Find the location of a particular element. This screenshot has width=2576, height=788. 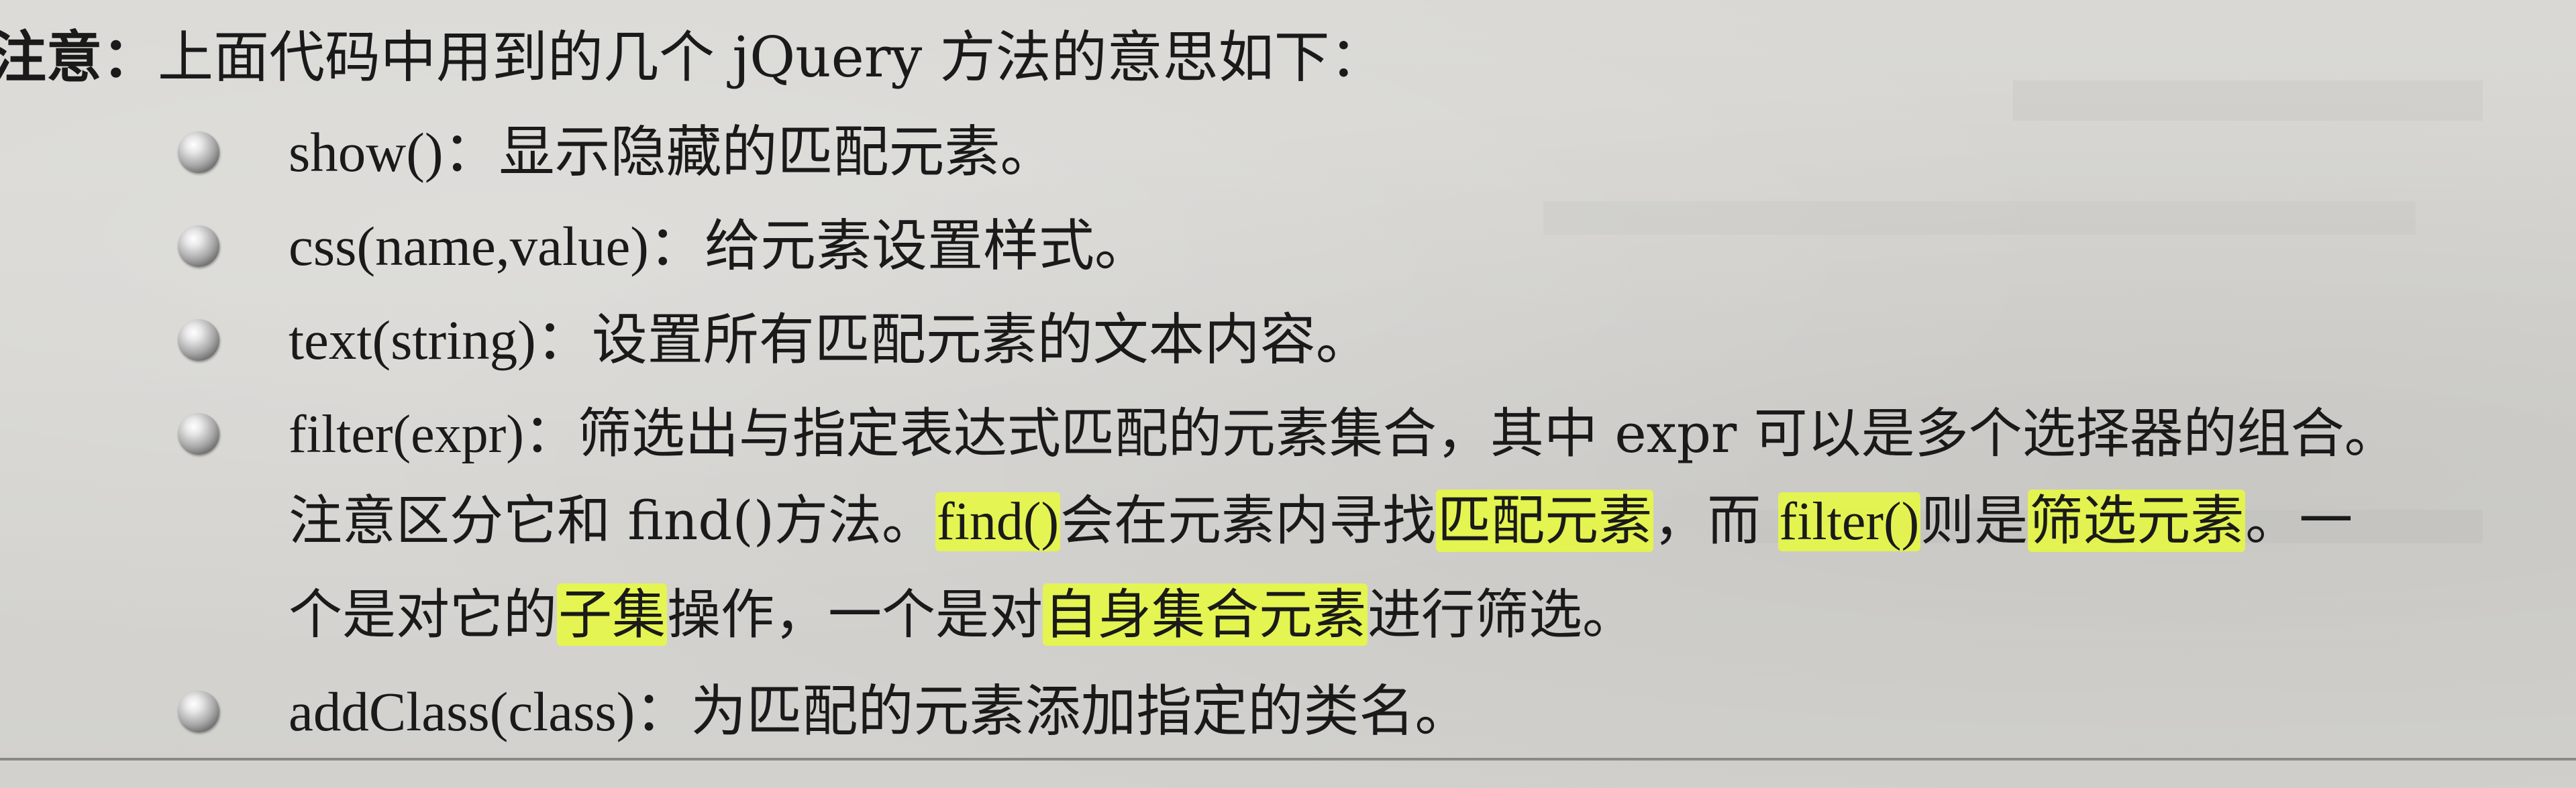

note-segment: 则是 is located at coordinates (1974, 521).